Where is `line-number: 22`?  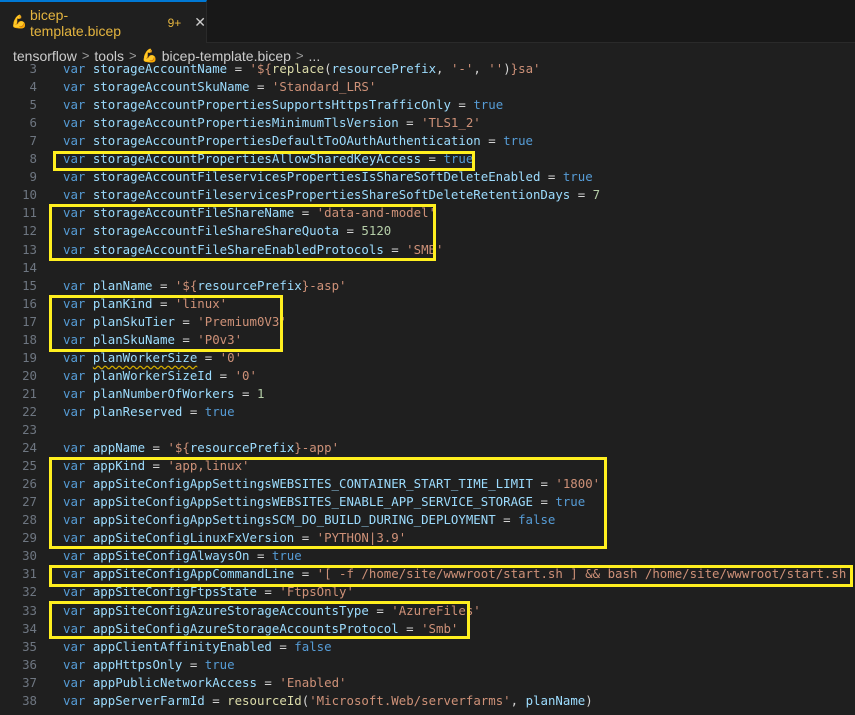
line-number: 22 is located at coordinates (29, 411).